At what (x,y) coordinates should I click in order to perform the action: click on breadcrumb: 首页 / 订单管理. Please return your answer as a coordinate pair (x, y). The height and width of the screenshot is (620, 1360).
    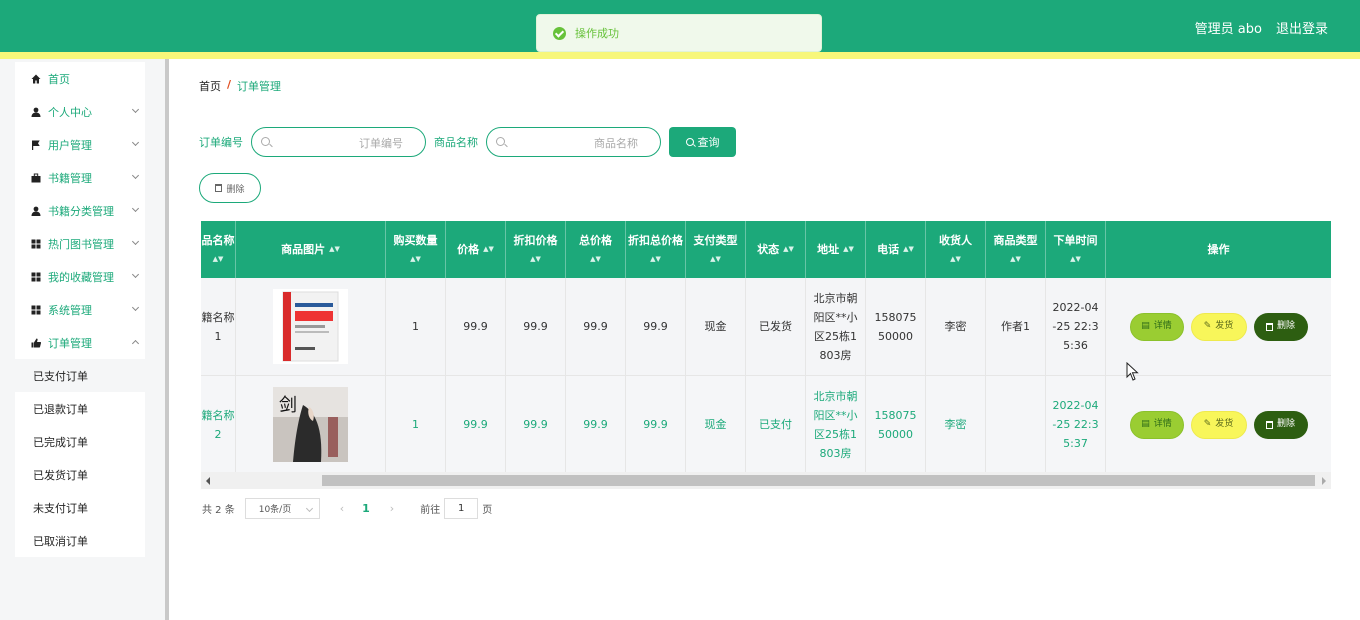
    Looking at the image, I should click on (240, 86).